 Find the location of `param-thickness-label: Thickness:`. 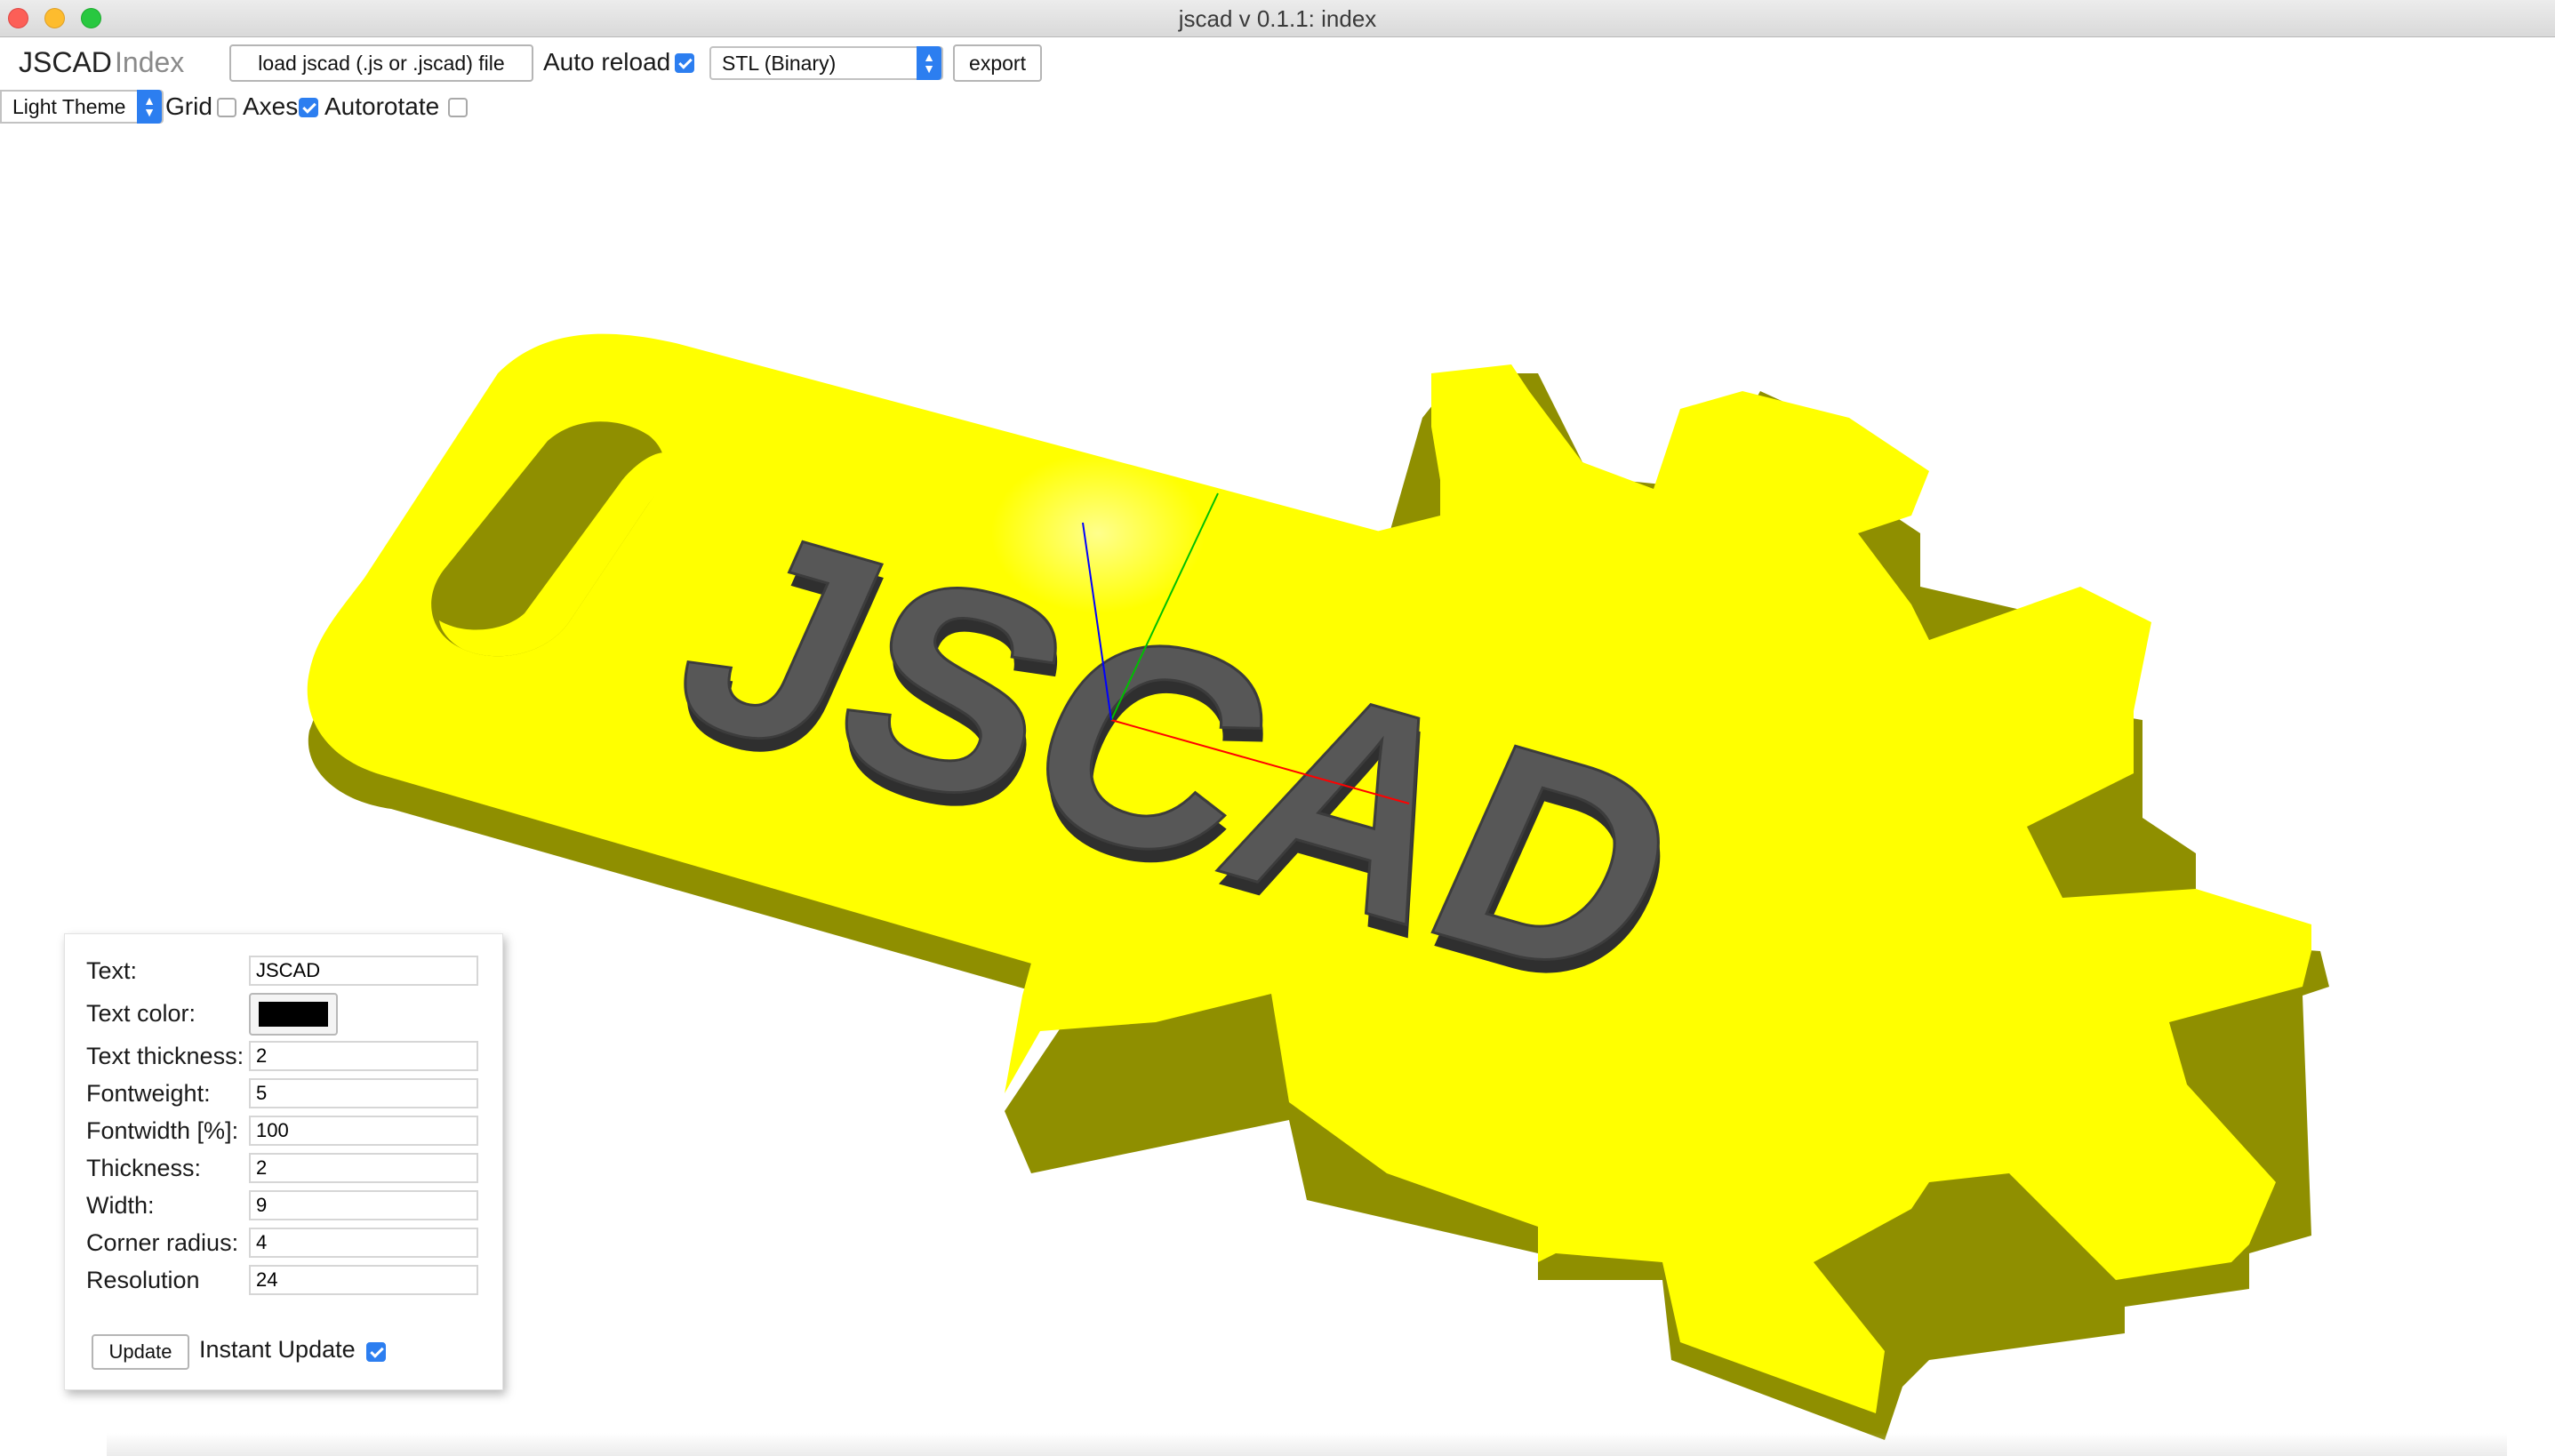

param-thickness-label: Thickness: is located at coordinates (144, 1168).